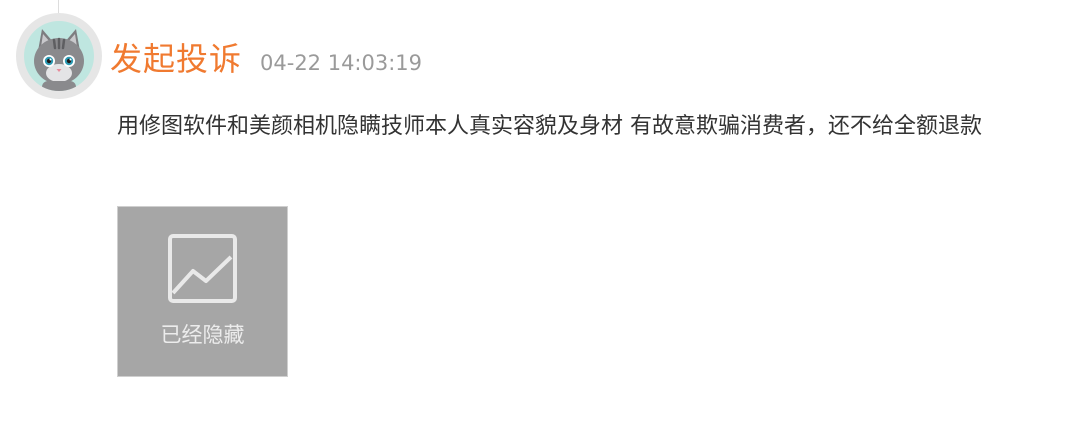  What do you see at coordinates (549, 126) in the screenshot?
I see `complaint-text: 用修图软件和美颜相机隐瞒技师本人真实容貌及身材 有故意欺骗消费者，还不给全额退款` at bounding box center [549, 126].